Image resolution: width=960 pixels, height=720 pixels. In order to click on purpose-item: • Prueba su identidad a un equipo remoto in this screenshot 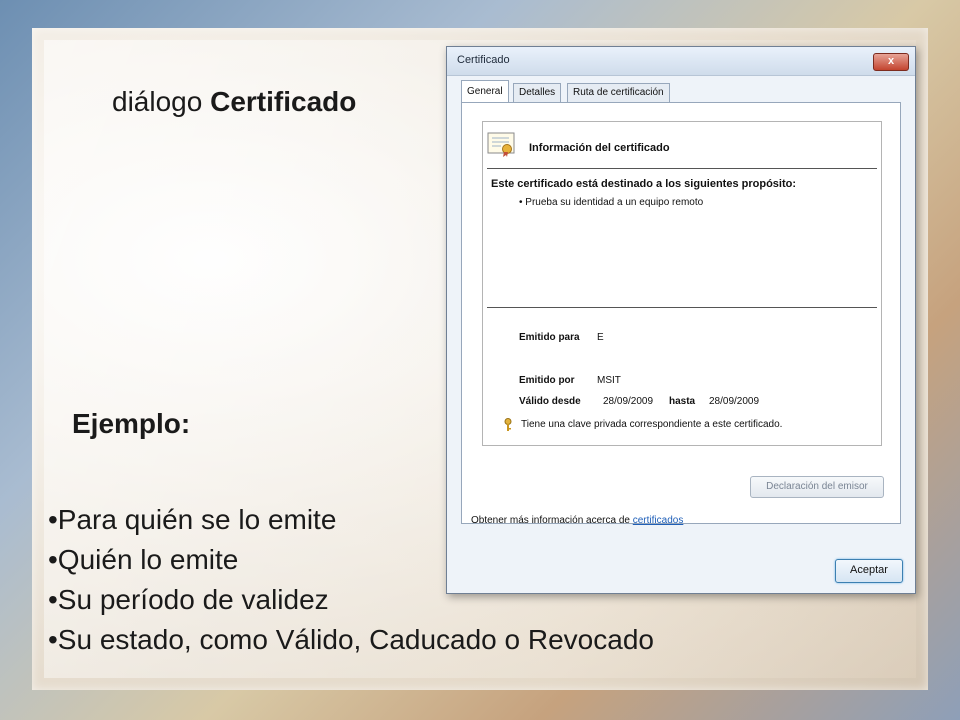, I will do `click(611, 202)`.